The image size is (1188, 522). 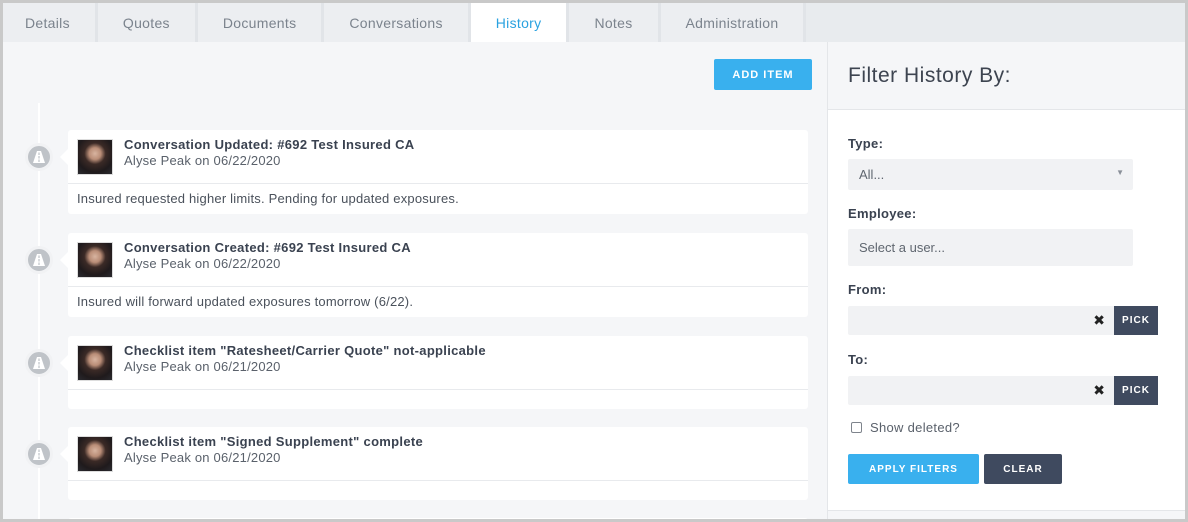 I want to click on employee-label: Employee:, so click(x=882, y=213).